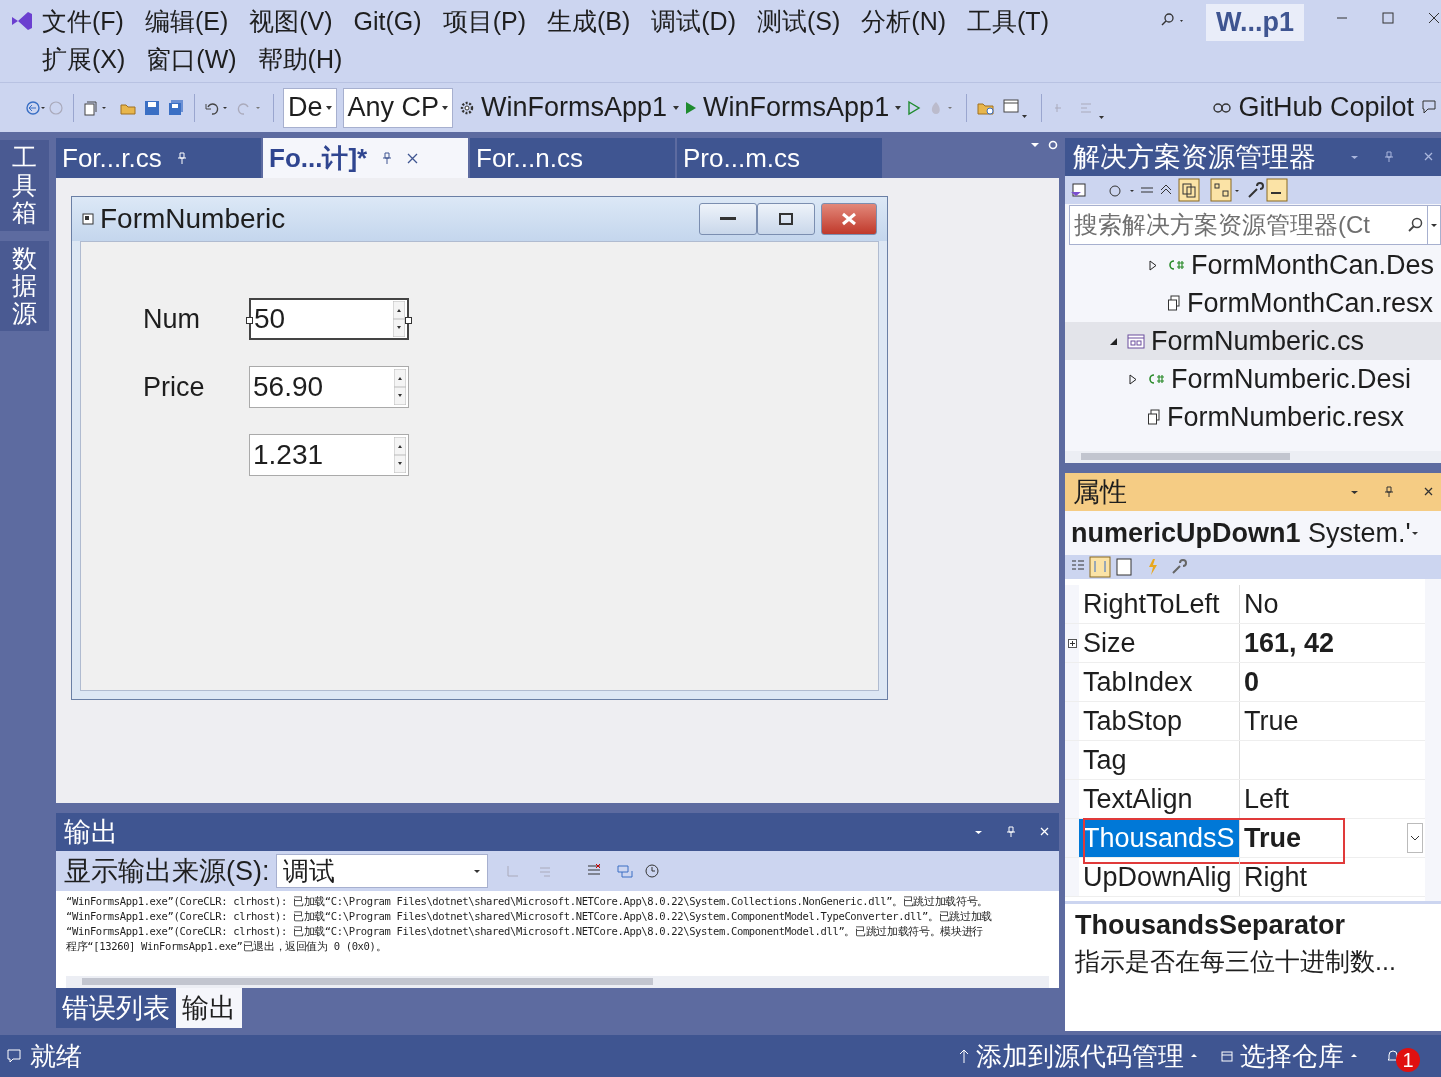 The width and height of the screenshot is (1441, 1077). What do you see at coordinates (1289, 1056) in the screenshot?
I see `repository-button: 选择仓库` at bounding box center [1289, 1056].